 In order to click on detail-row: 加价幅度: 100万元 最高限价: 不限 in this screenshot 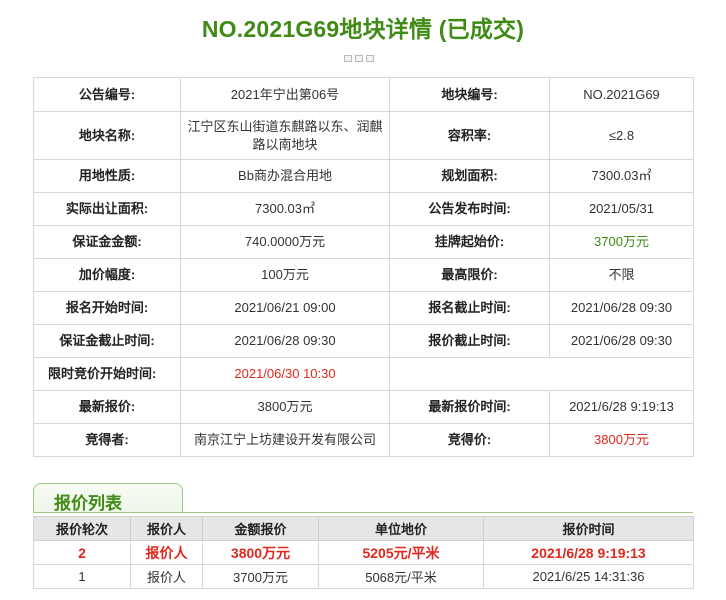, I will do `click(363, 275)`.